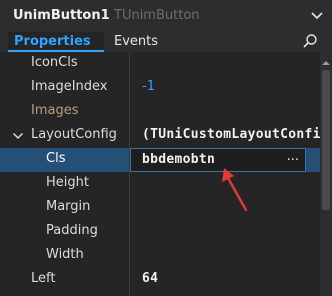 The height and width of the screenshot is (296, 332). I want to click on property-row: Margin, so click(160, 208).